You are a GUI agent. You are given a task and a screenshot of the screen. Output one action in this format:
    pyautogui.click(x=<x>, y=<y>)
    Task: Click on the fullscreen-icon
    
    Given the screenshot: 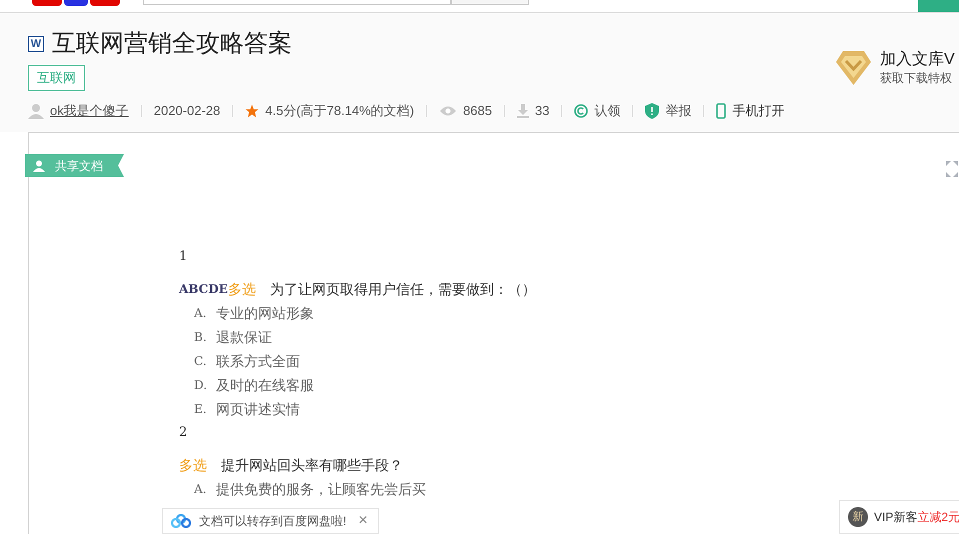 What is the action you would take?
    pyautogui.click(x=952, y=169)
    